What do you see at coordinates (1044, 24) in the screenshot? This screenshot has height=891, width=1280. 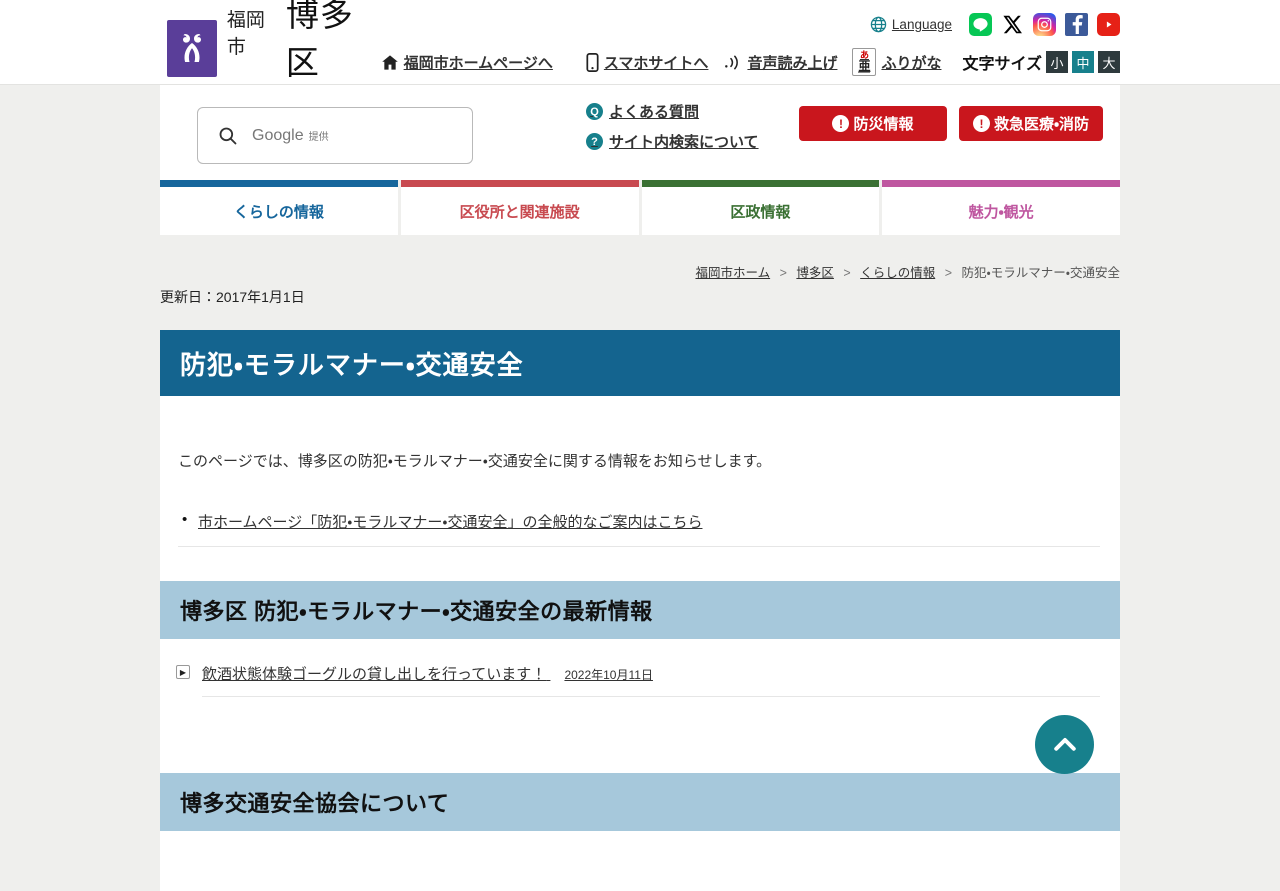 I see `instagram-icon` at bounding box center [1044, 24].